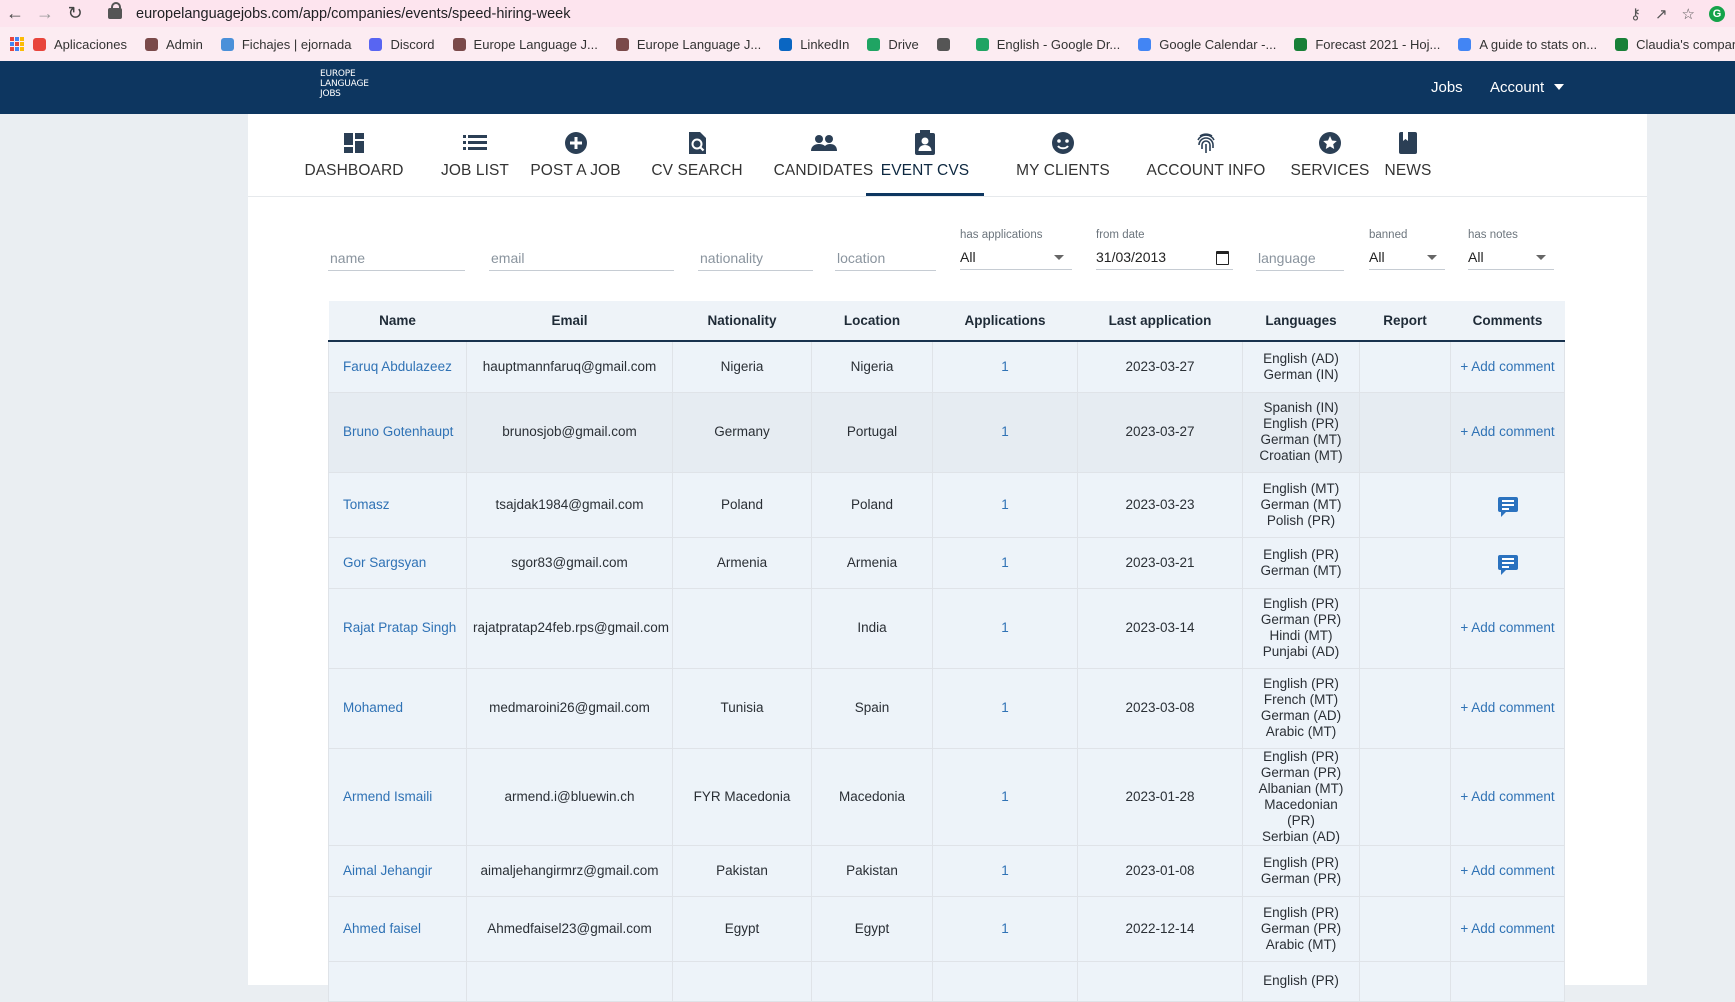 This screenshot has height=1002, width=1735. What do you see at coordinates (396, 260) in the screenshot?
I see `name-filter-input` at bounding box center [396, 260].